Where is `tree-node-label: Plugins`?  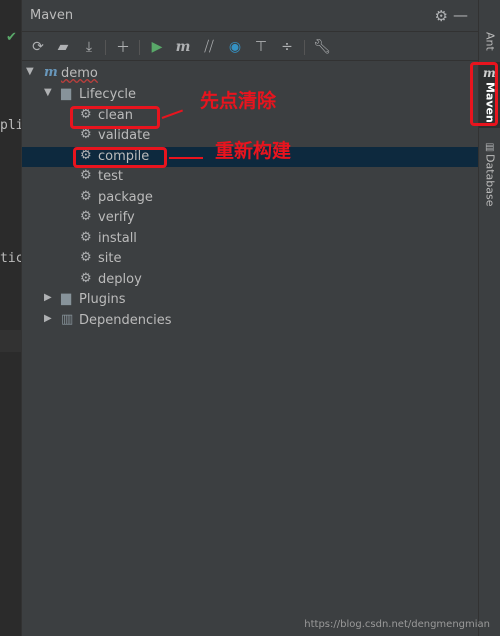
tree-node-label: Plugins is located at coordinates (102, 299).